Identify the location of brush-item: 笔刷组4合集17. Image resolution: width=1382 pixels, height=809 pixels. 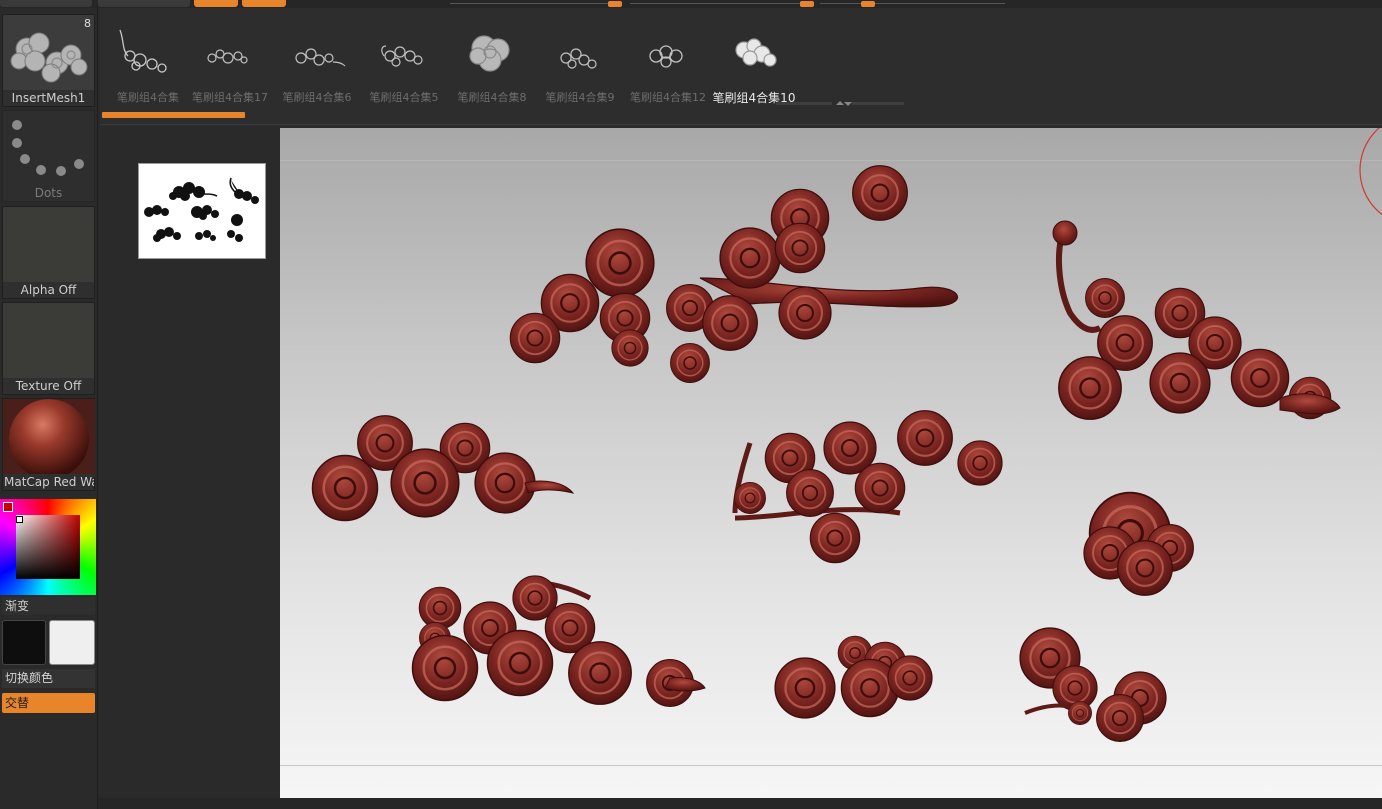
(230, 61).